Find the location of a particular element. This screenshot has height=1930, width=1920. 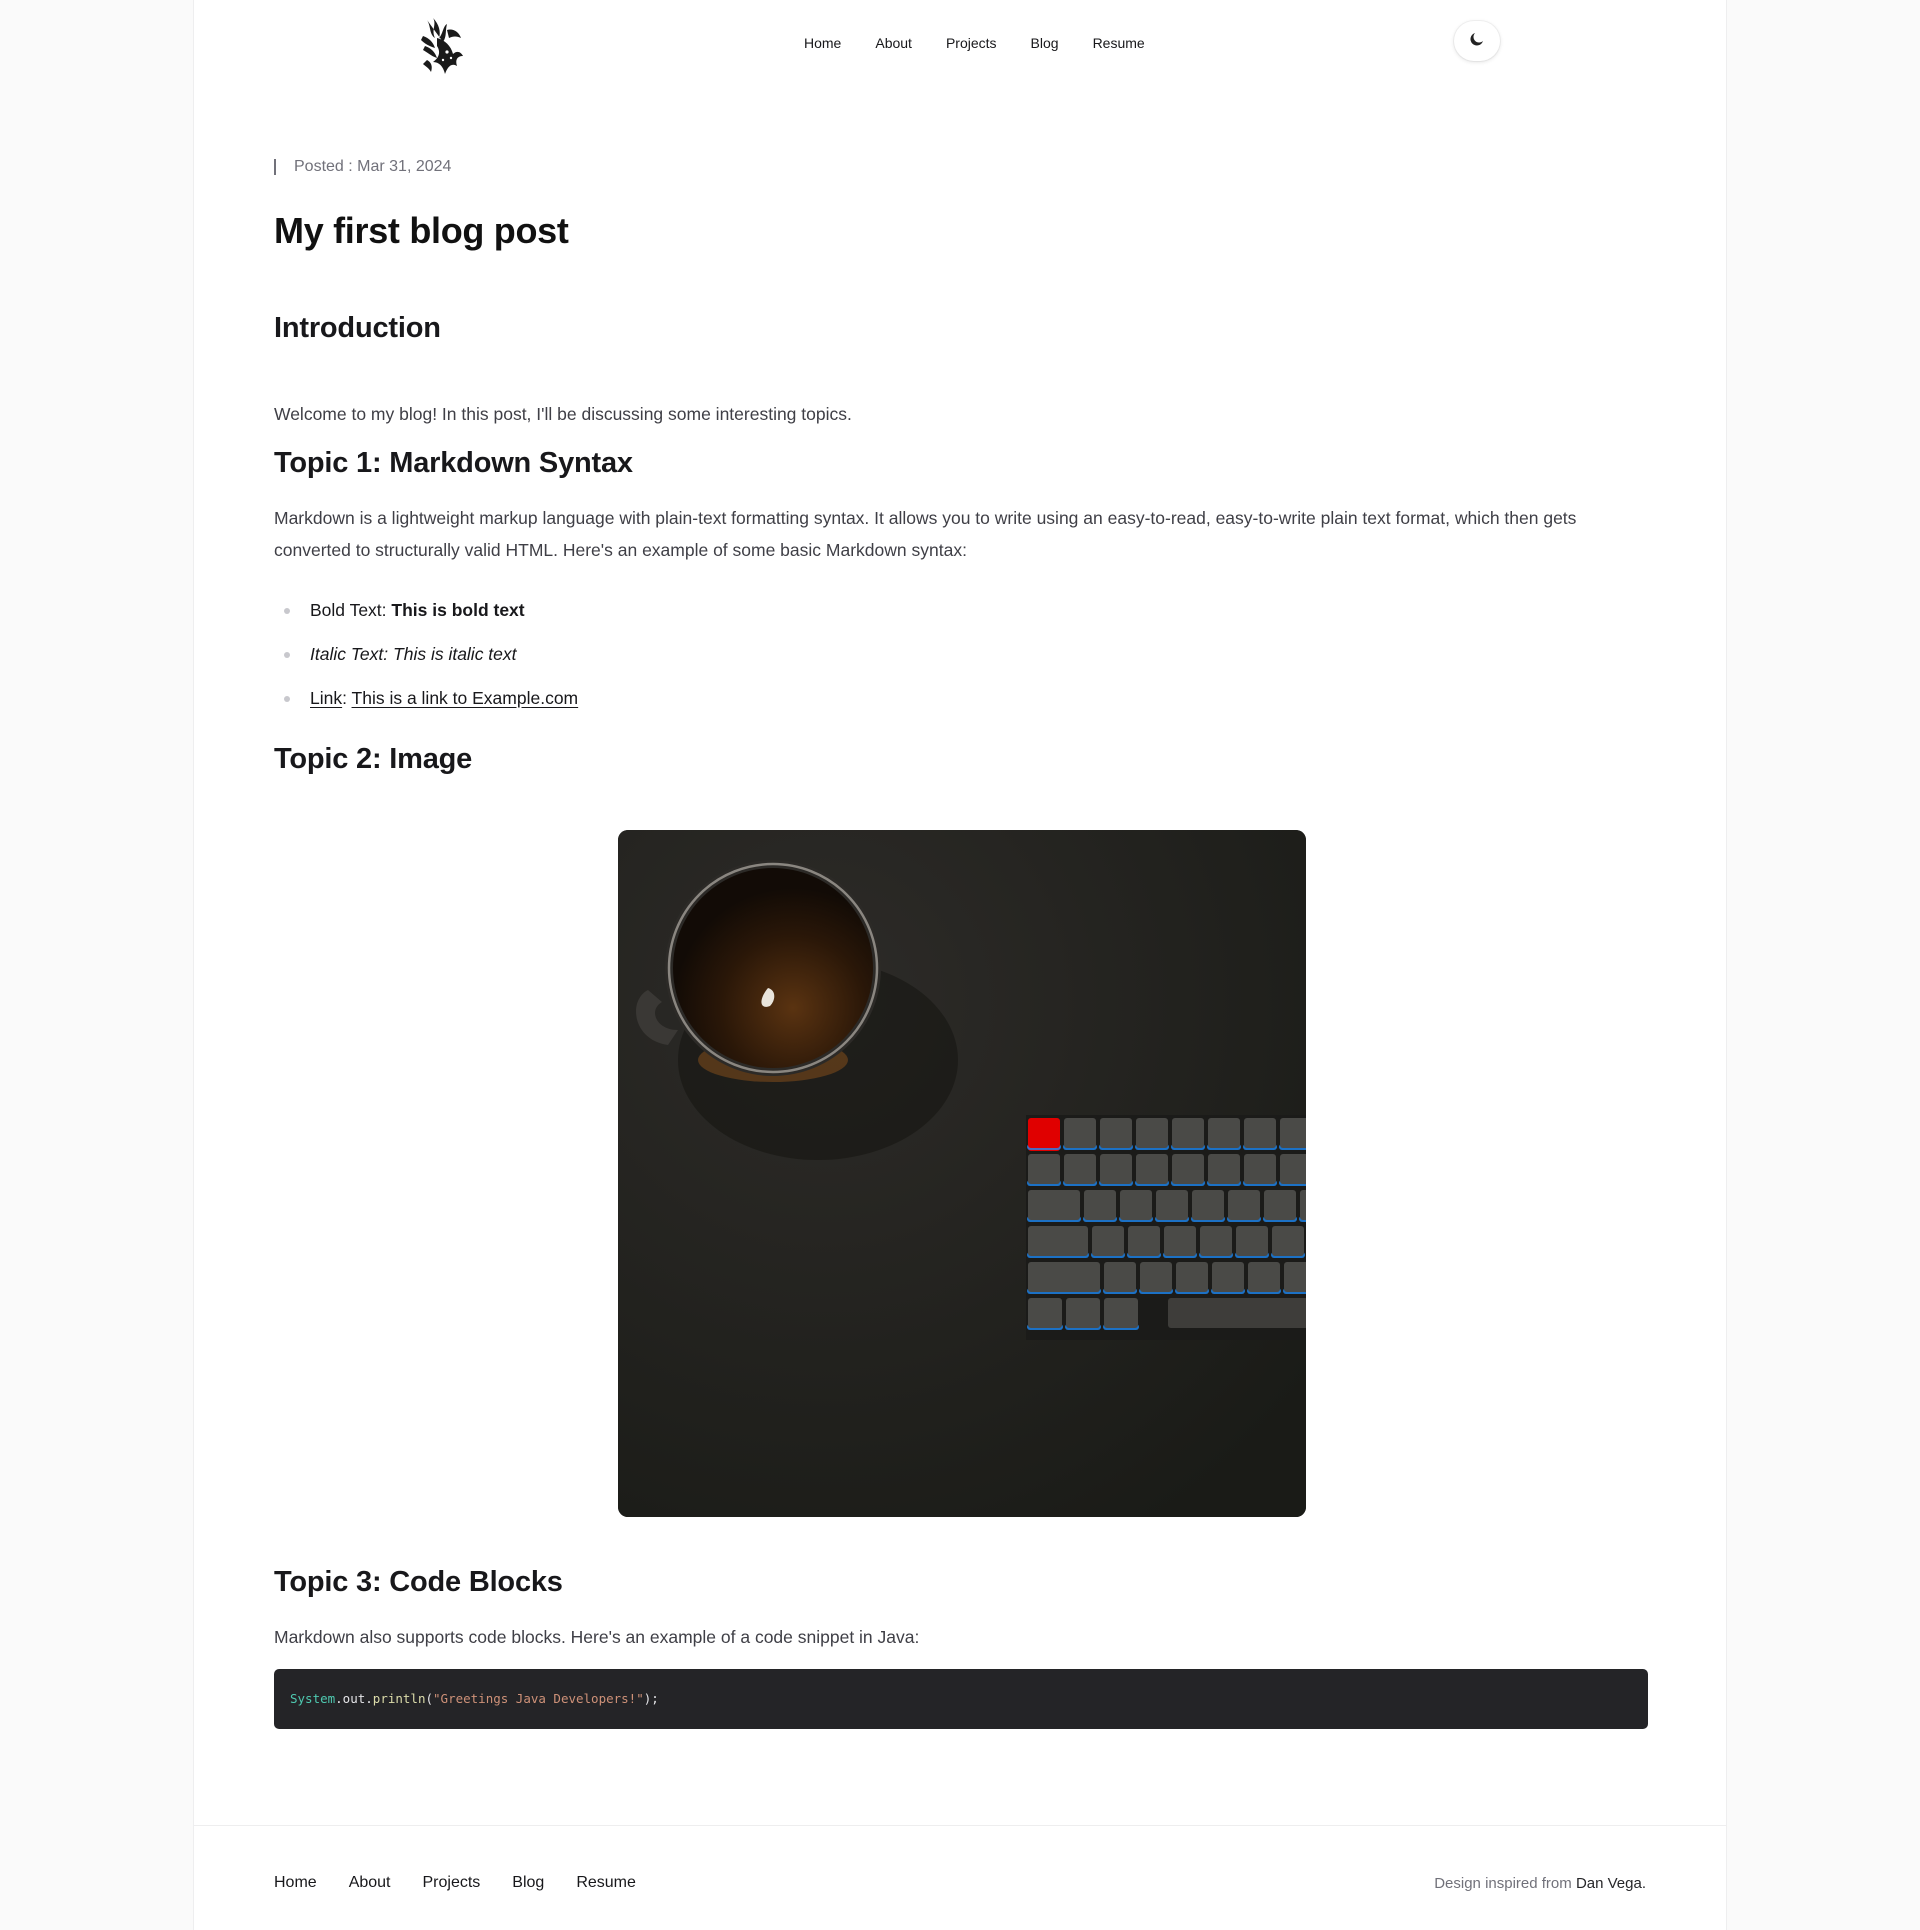

nav-home: Home is located at coordinates (822, 43).